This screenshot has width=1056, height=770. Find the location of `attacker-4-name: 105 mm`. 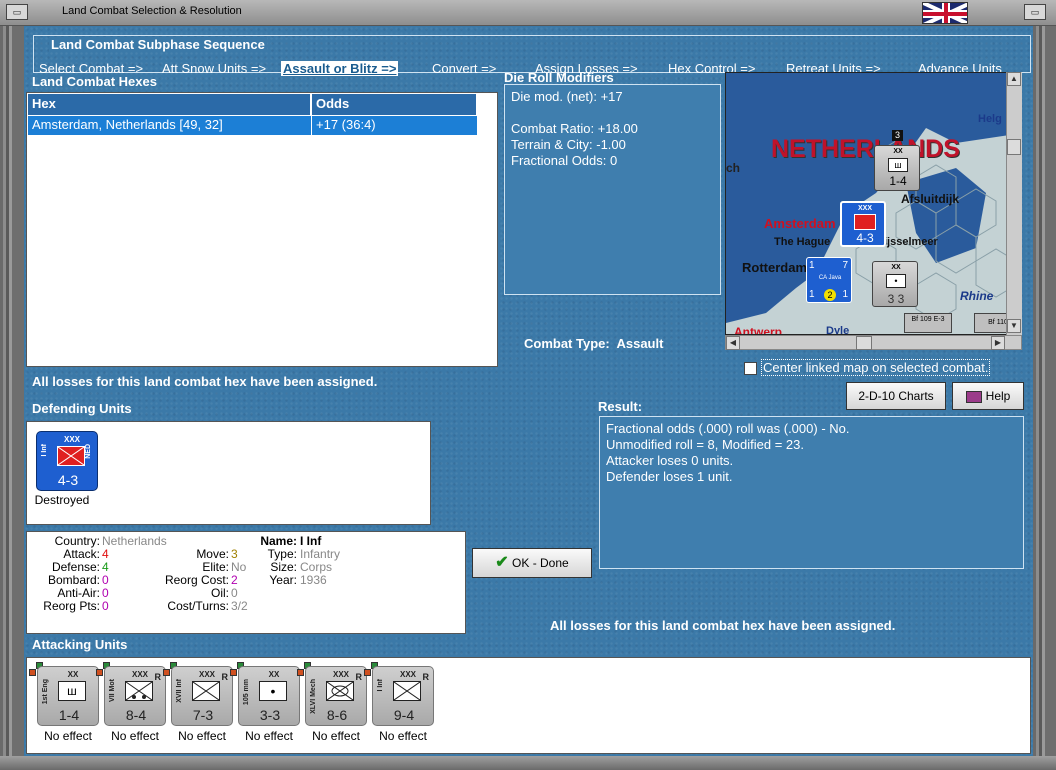

attacker-4-name: 105 mm is located at coordinates (246, 692).